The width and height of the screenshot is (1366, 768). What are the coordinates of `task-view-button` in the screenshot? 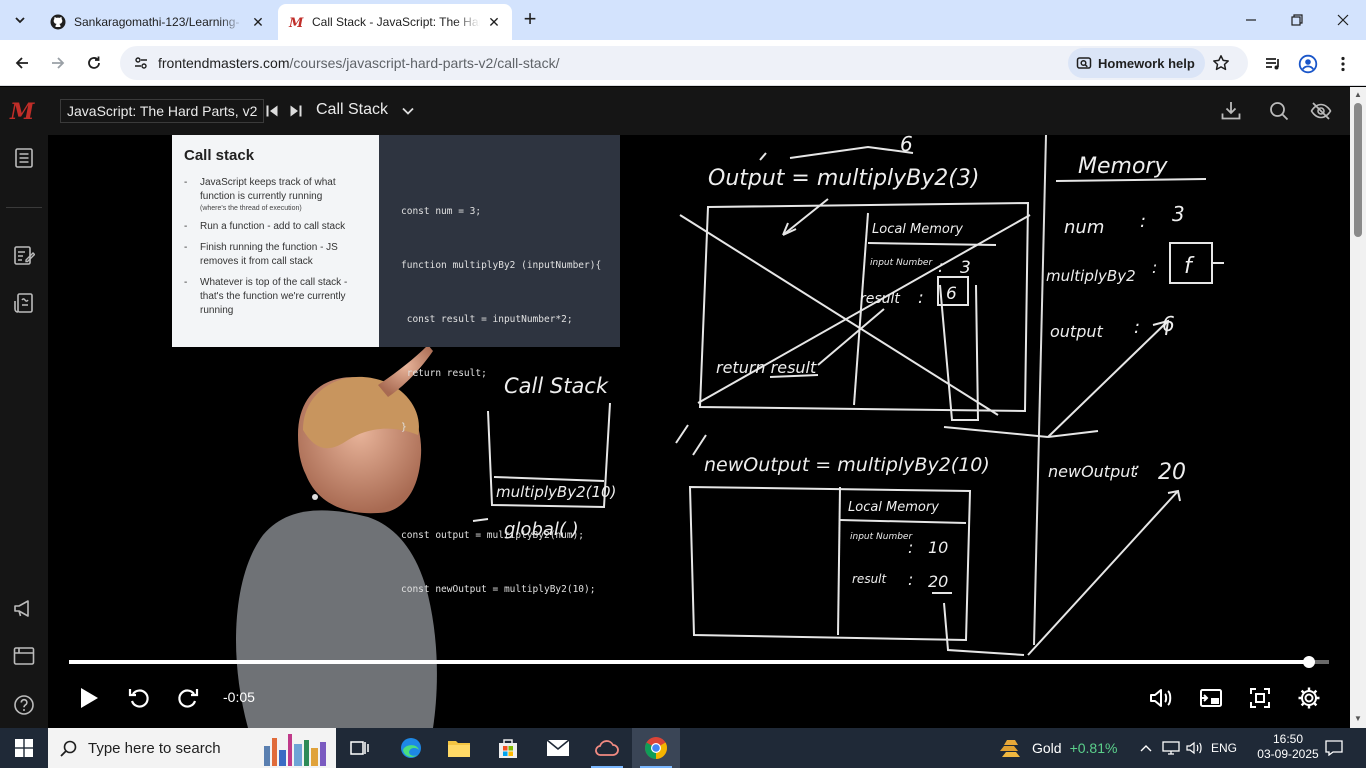 It's located at (360, 748).